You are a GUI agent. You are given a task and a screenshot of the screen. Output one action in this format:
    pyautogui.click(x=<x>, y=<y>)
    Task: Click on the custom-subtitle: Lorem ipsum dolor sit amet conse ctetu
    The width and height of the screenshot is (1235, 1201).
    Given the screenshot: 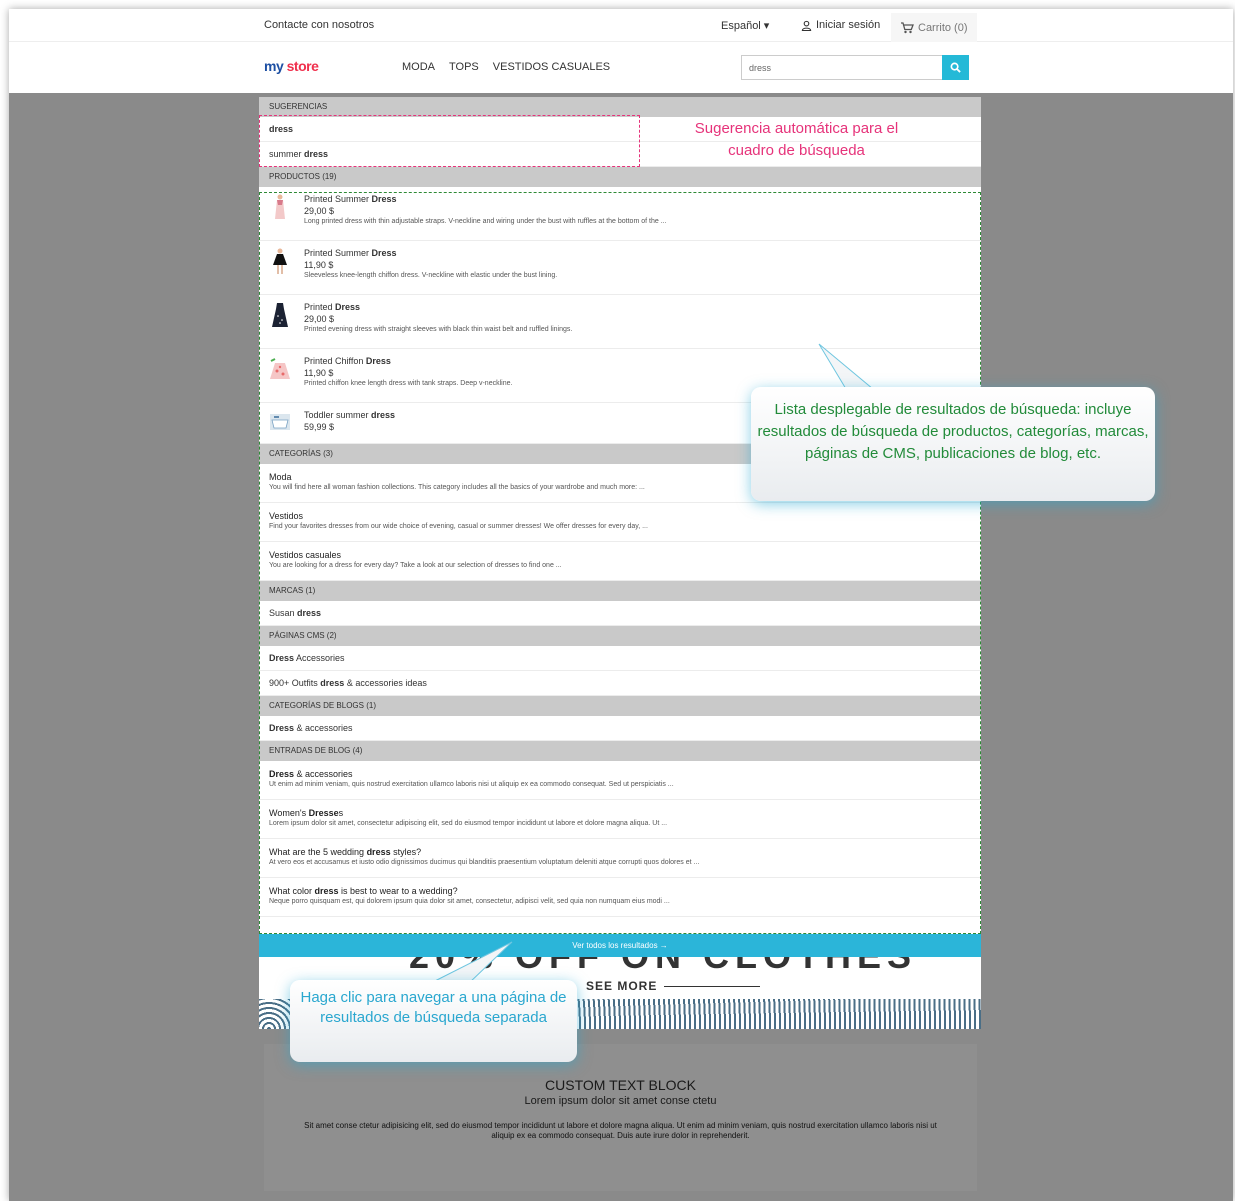 What is the action you would take?
    pyautogui.click(x=620, y=1101)
    